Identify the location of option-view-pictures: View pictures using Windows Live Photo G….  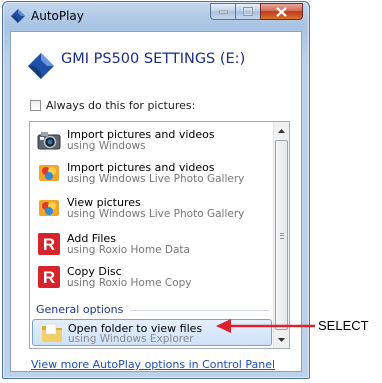
(152, 208).